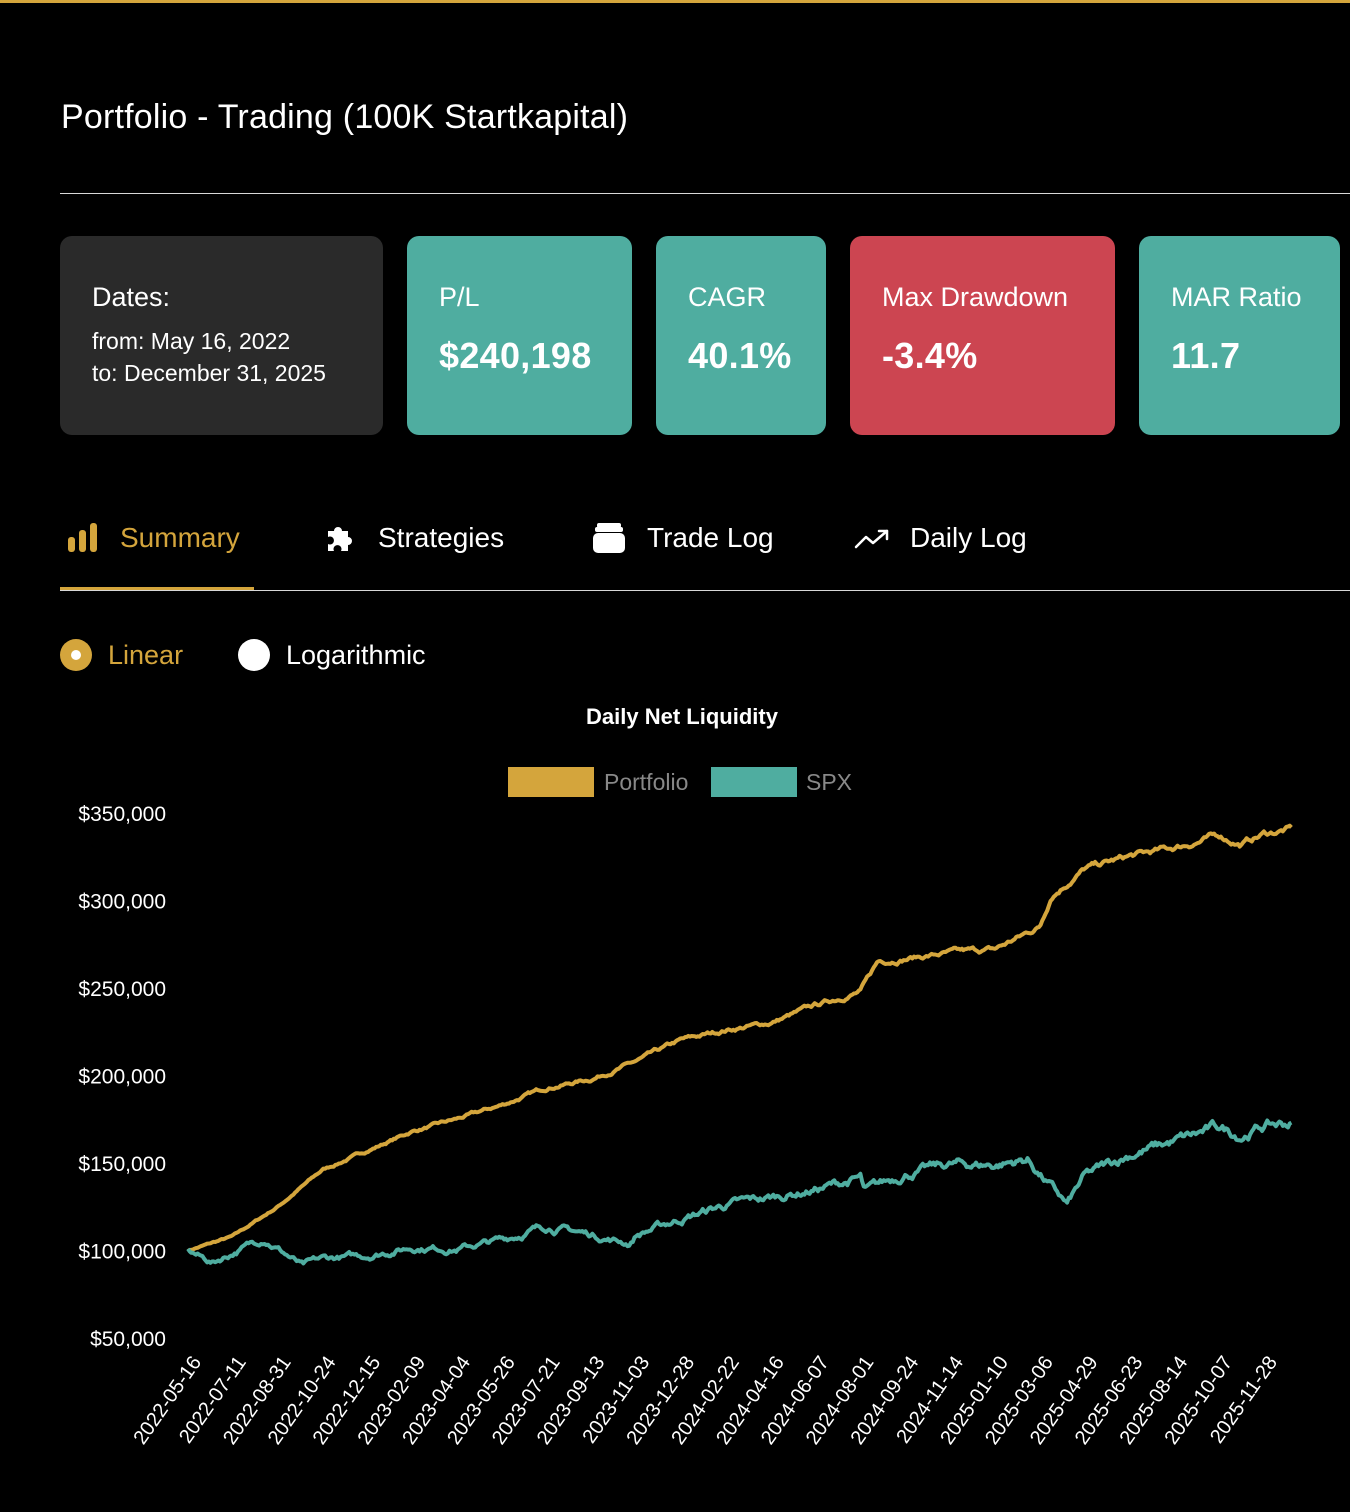 This screenshot has width=1350, height=1512. Describe the element at coordinates (739, 1192) in the screenshot. I see `series-line-spx` at that location.